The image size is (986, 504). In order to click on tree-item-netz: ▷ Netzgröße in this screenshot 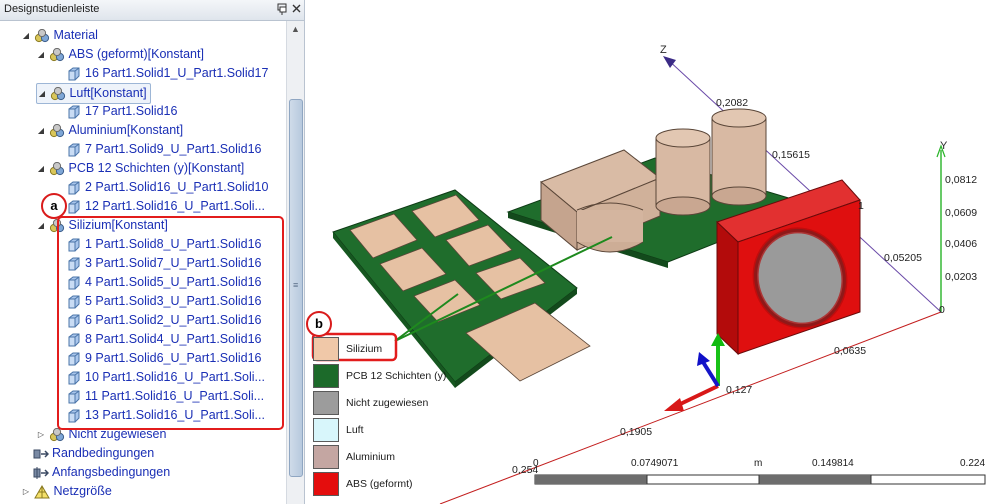, I will do `click(66, 491)`.